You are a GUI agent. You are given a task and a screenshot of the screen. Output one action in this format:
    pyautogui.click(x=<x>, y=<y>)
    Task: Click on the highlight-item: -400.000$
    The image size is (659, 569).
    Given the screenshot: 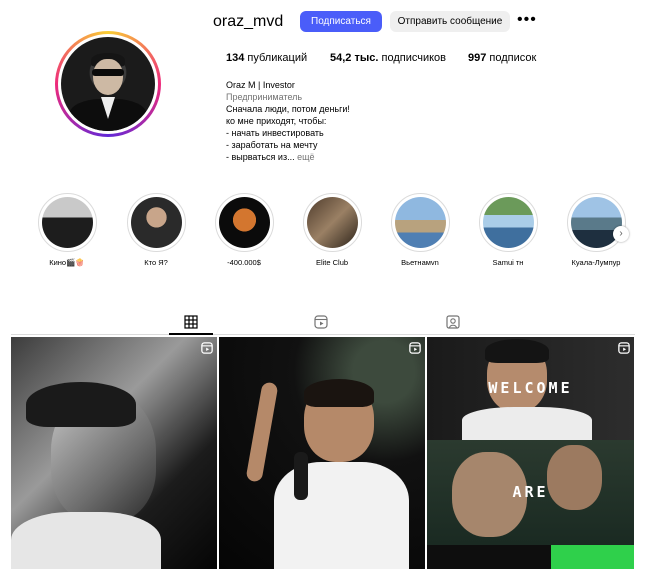 What is the action you would take?
    pyautogui.click(x=244, y=230)
    